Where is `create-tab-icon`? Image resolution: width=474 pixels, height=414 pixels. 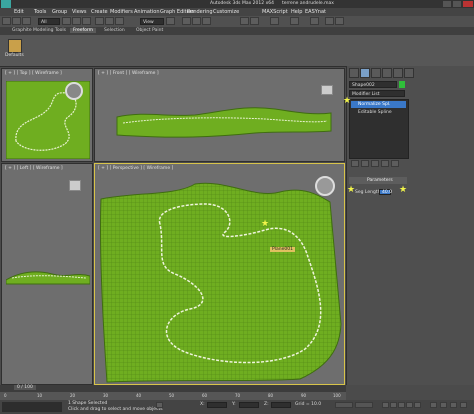
create-tab-icon is located at coordinates (354, 73).